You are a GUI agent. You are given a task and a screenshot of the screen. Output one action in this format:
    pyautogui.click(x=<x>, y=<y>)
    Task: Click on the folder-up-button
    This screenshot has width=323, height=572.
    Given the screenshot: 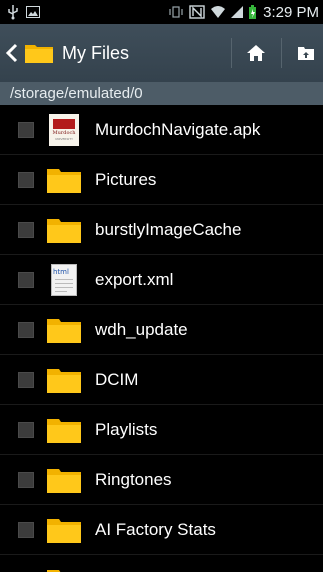 What is the action you would take?
    pyautogui.click(x=302, y=53)
    